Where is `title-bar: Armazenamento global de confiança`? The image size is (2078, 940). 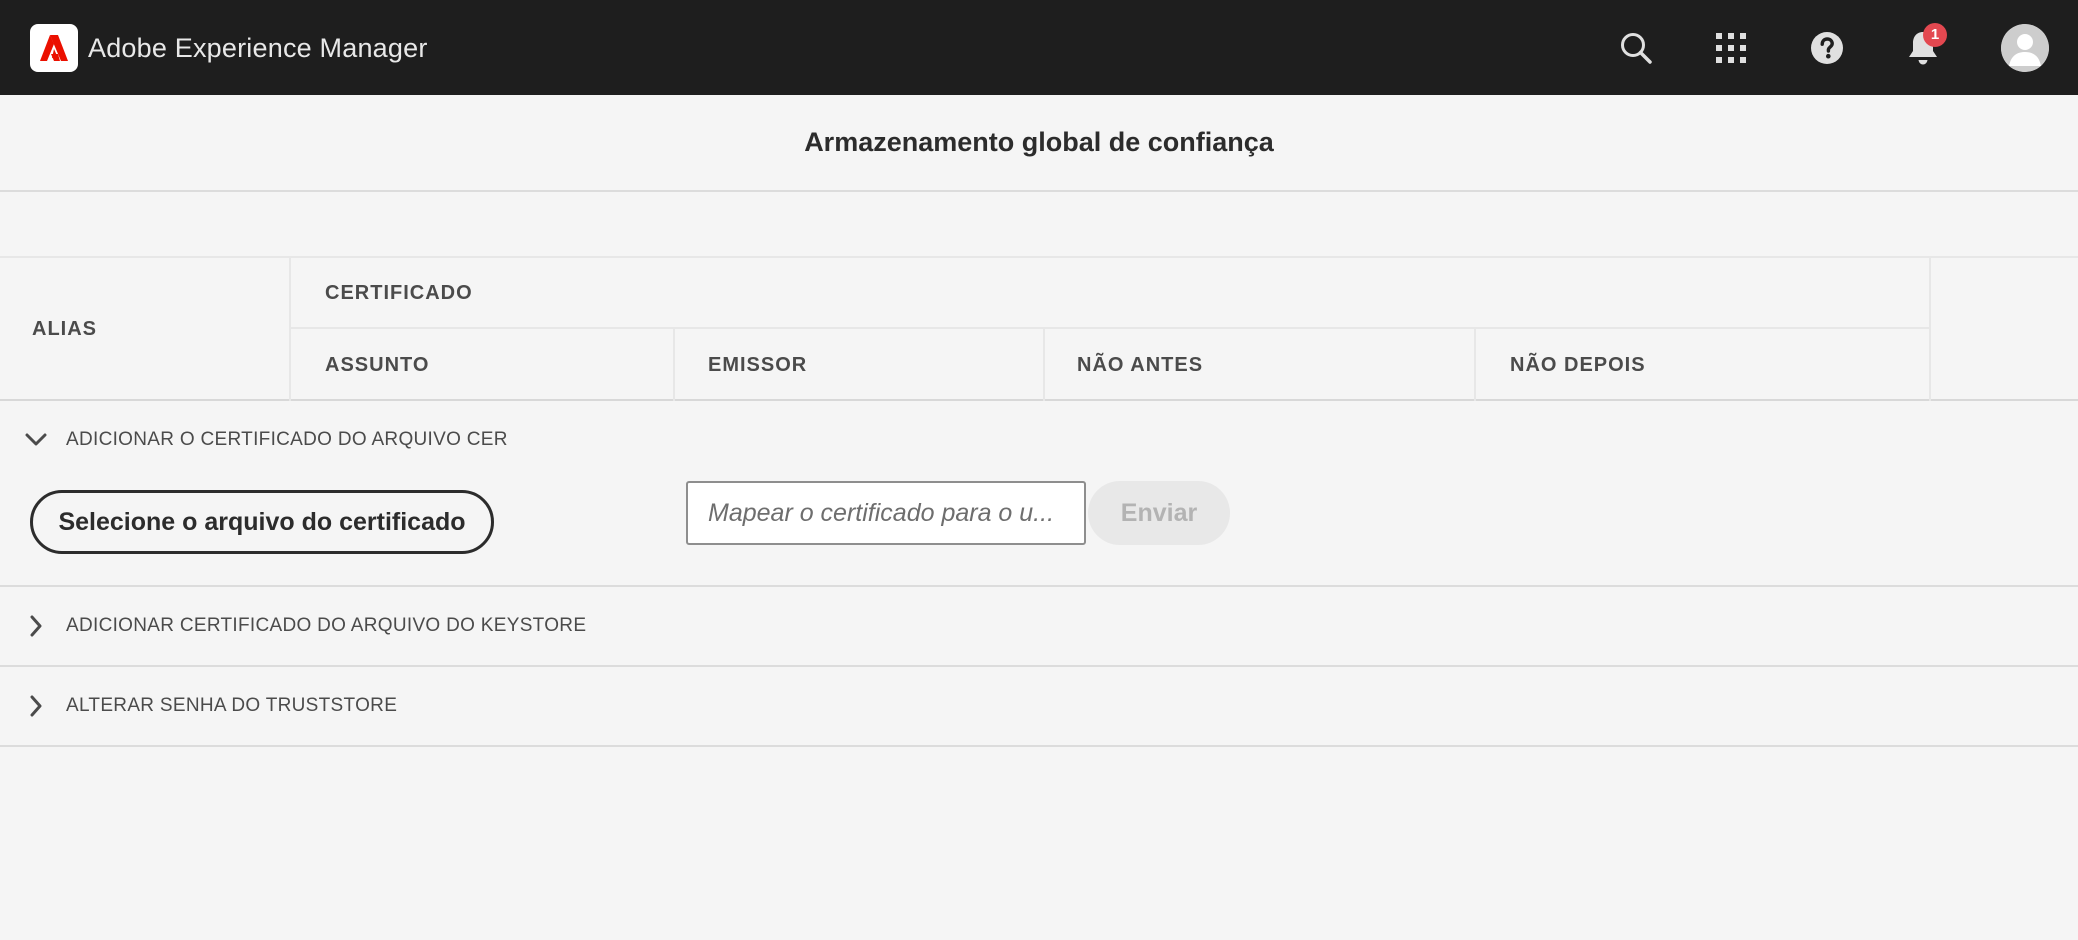 title-bar: Armazenamento global de confiança is located at coordinates (1039, 143).